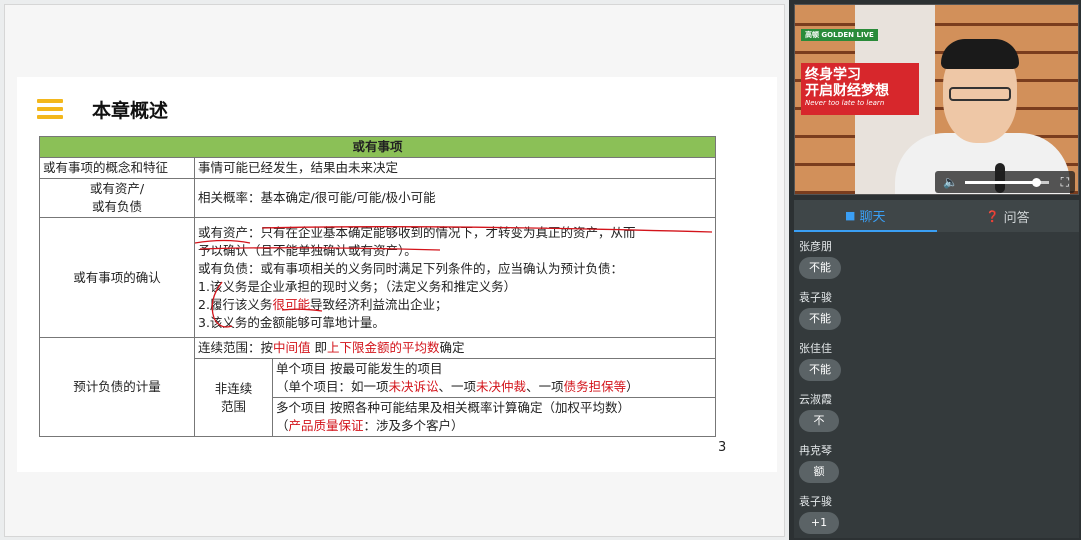  I want to click on tab-chat: ■ 聊天, so click(865, 216).